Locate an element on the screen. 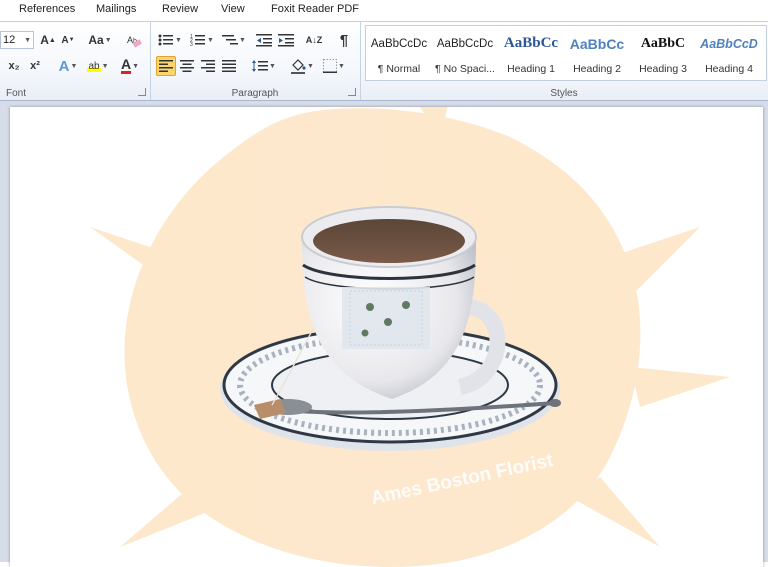 The height and width of the screenshot is (567, 768). multilevel-list-button: ▼ is located at coordinates (234, 40).